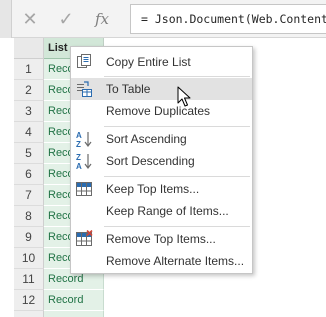  I want to click on select-all-corner, so click(29, 48).